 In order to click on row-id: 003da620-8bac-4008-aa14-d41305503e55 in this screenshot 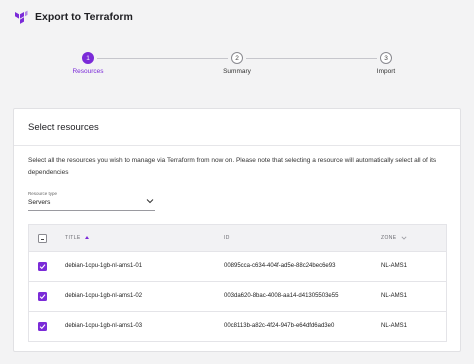, I will do `click(281, 296)`.